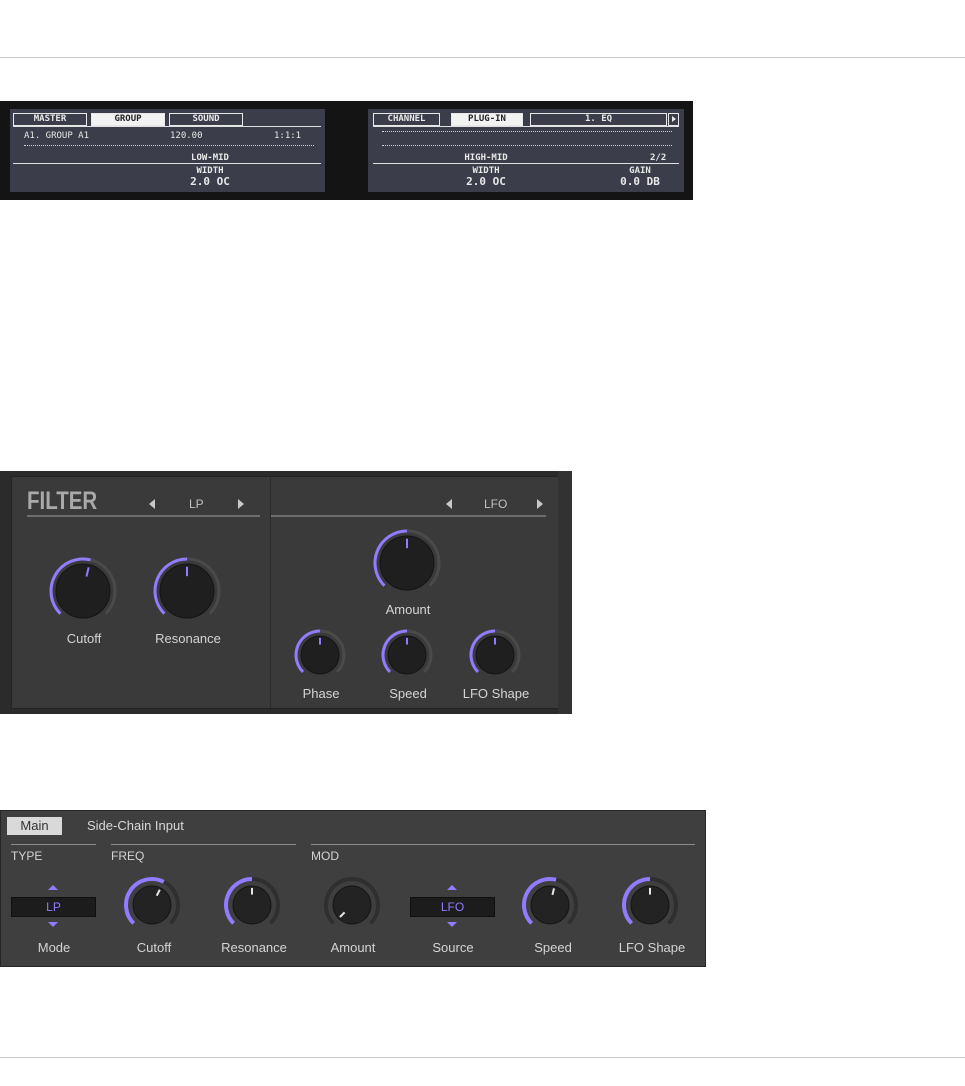 Image resolution: width=965 pixels, height=1086 pixels. Describe the element at coordinates (152, 504) in the screenshot. I see `prev-type-icon` at that location.